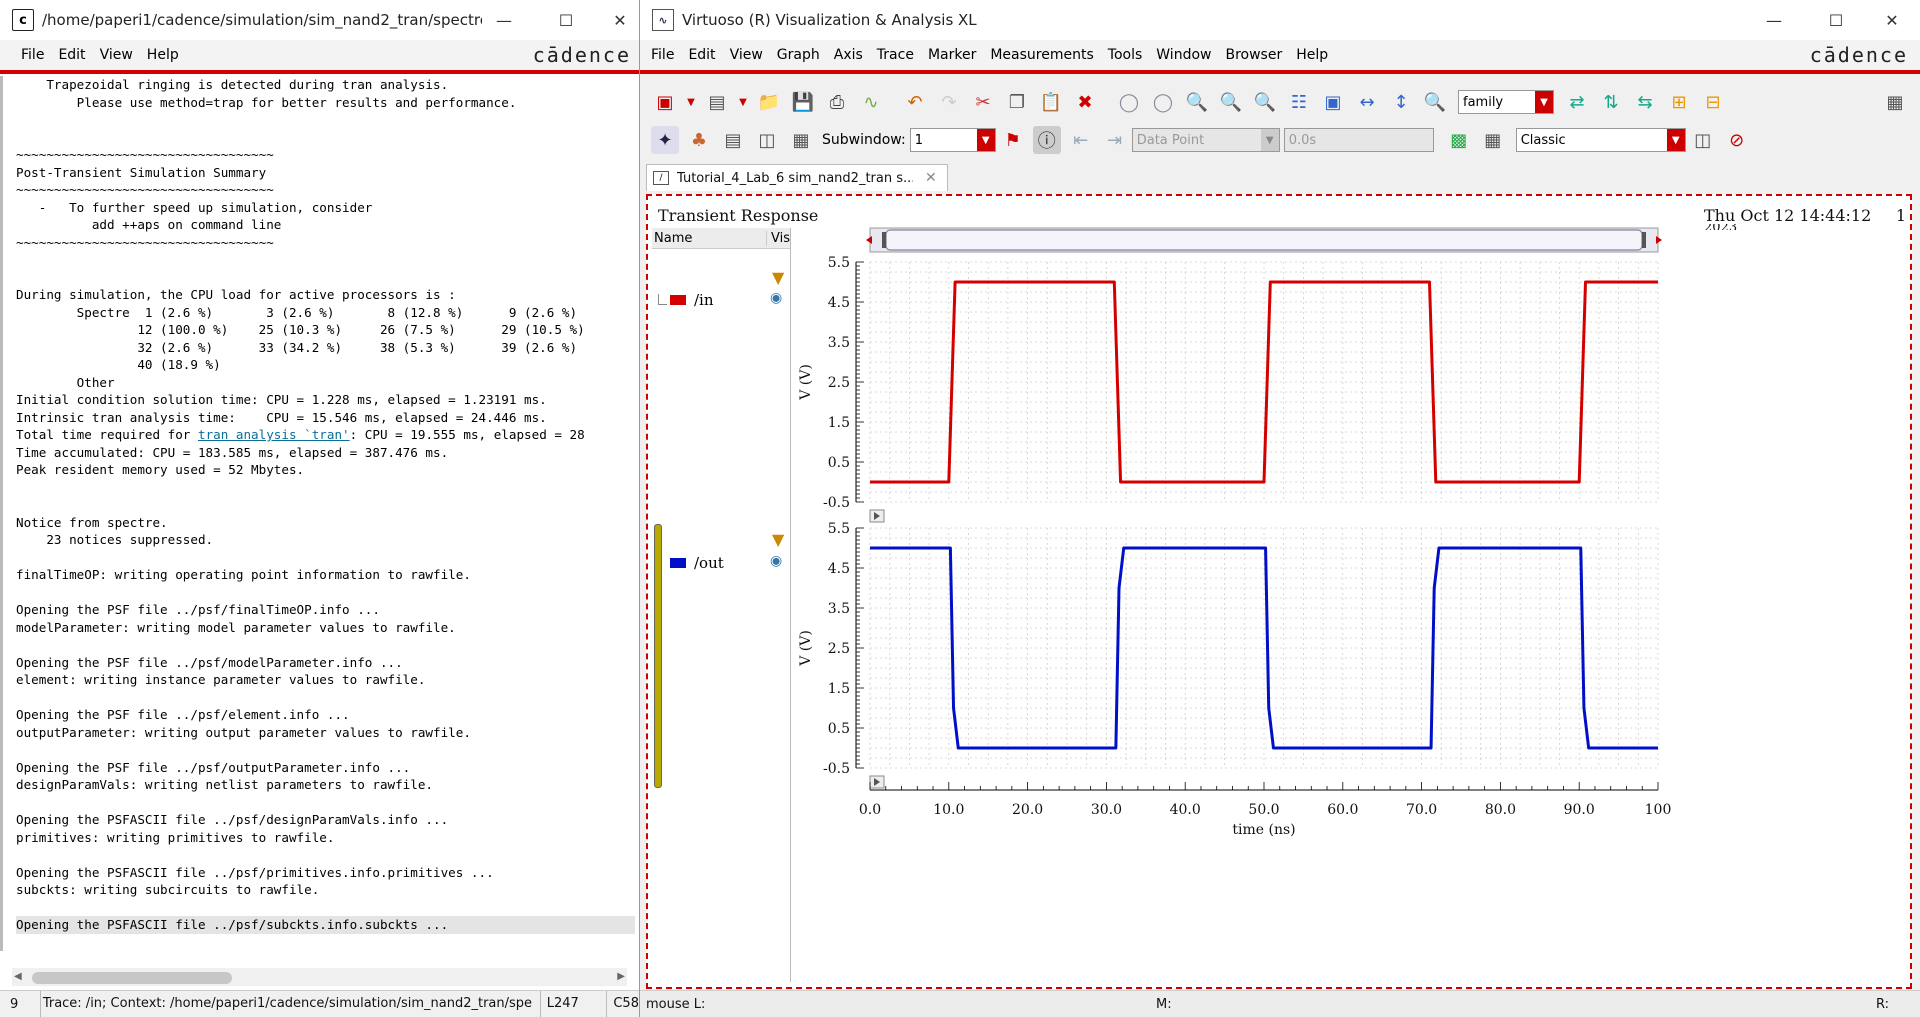  Describe the element at coordinates (1312, 55) in the screenshot. I see `viz-menu-help: Help` at that location.